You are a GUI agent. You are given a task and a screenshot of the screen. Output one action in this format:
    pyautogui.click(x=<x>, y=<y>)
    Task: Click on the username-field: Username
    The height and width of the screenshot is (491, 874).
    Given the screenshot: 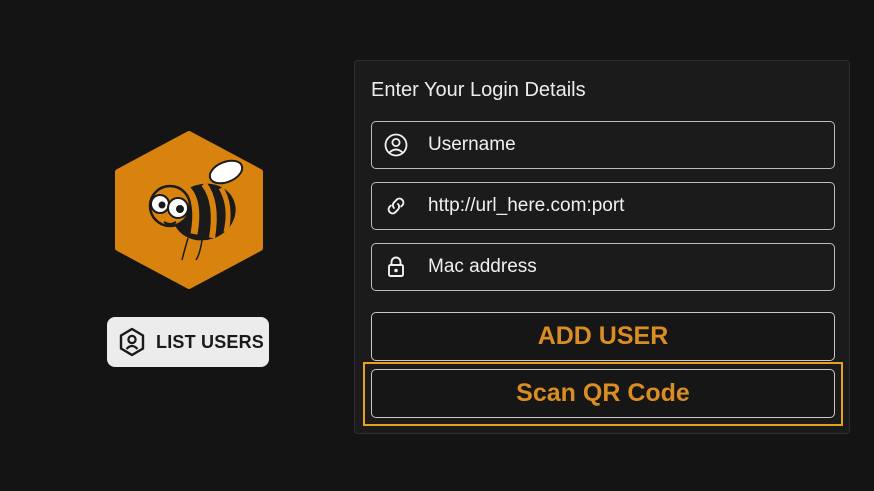 What is the action you would take?
    pyautogui.click(x=603, y=145)
    